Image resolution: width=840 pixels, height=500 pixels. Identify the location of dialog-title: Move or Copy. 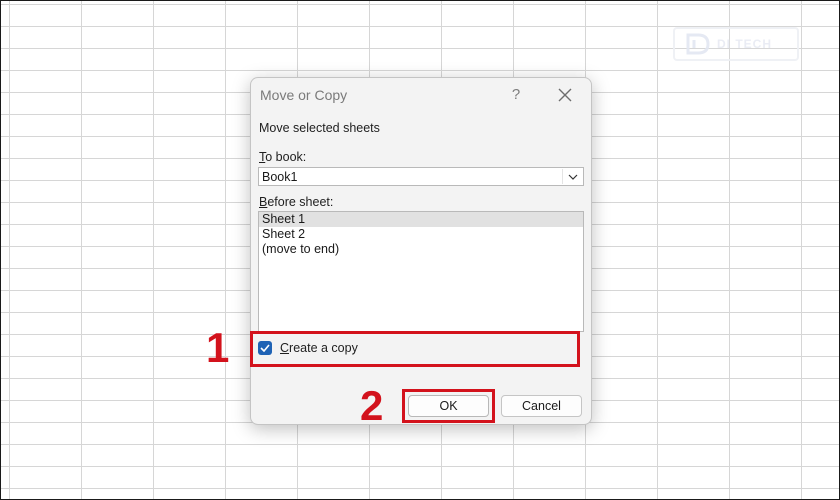
(304, 95).